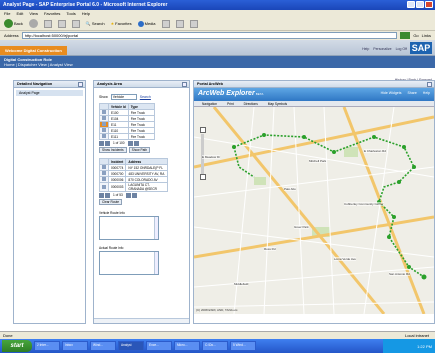 This screenshot has height=353, width=435. Describe the element at coordinates (416, 335) in the screenshot. I see `security-zone: Local intranet` at that location.